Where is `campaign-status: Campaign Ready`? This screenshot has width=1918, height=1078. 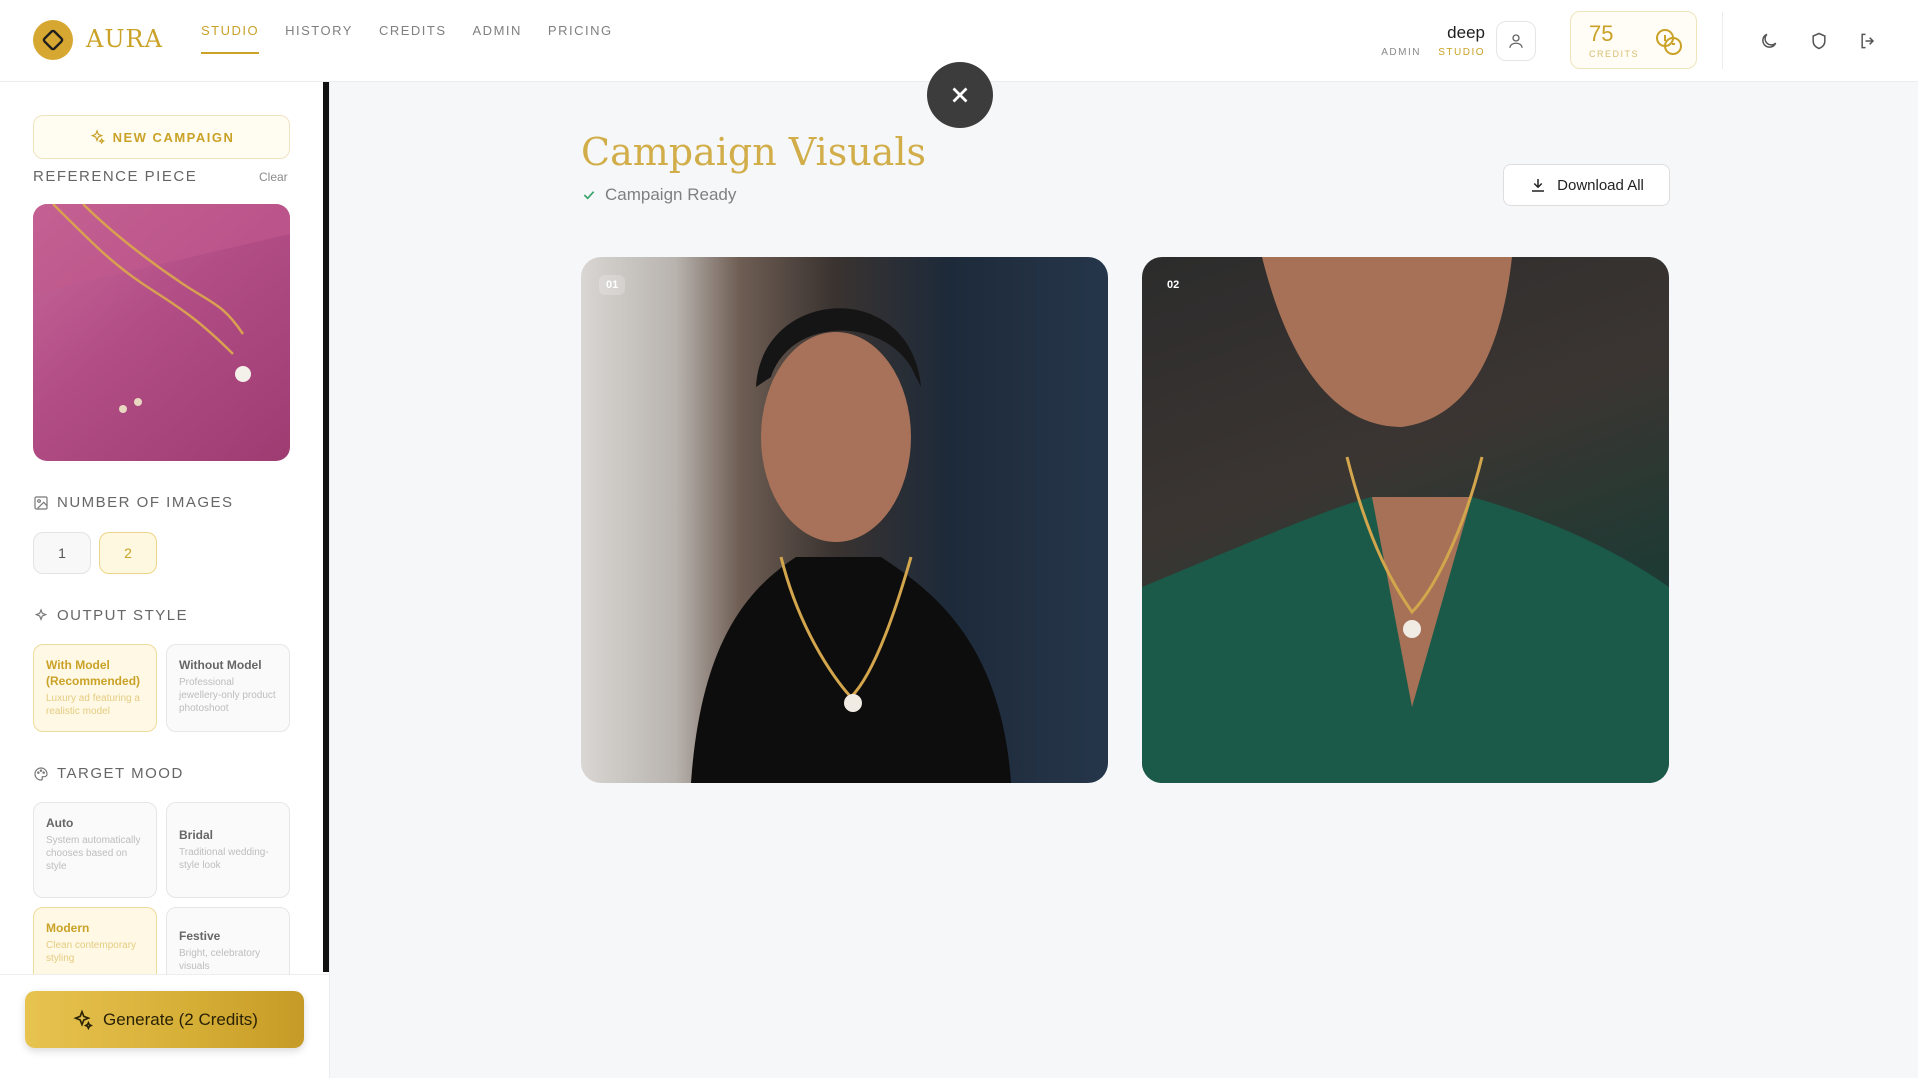 campaign-status: Campaign Ready is located at coordinates (658, 195).